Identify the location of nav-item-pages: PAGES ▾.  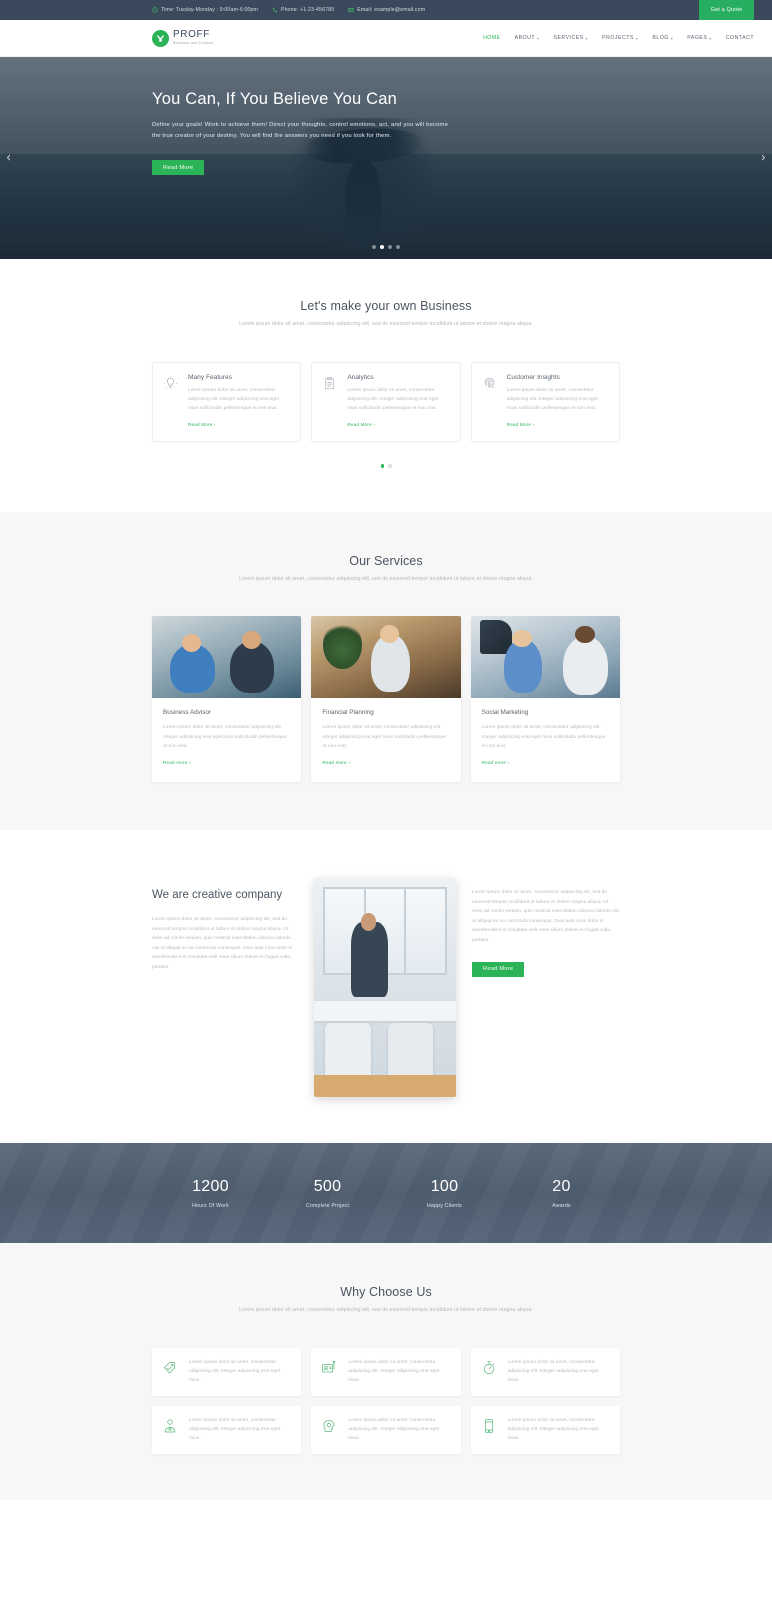
(699, 38).